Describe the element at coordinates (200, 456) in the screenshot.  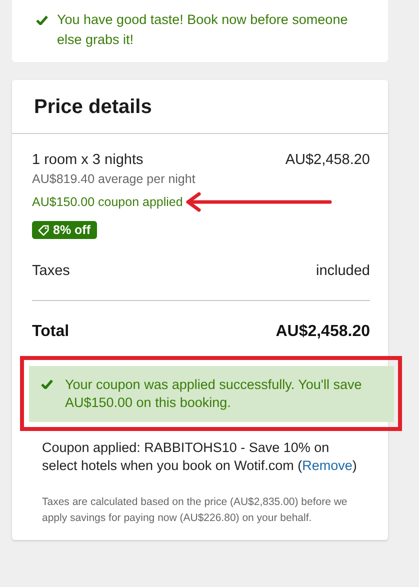
I see `coupon-info: Coupon applied: RABBITOHS10 - Save 10% on select hotels when you book on Wotif.com (Remove)` at that location.